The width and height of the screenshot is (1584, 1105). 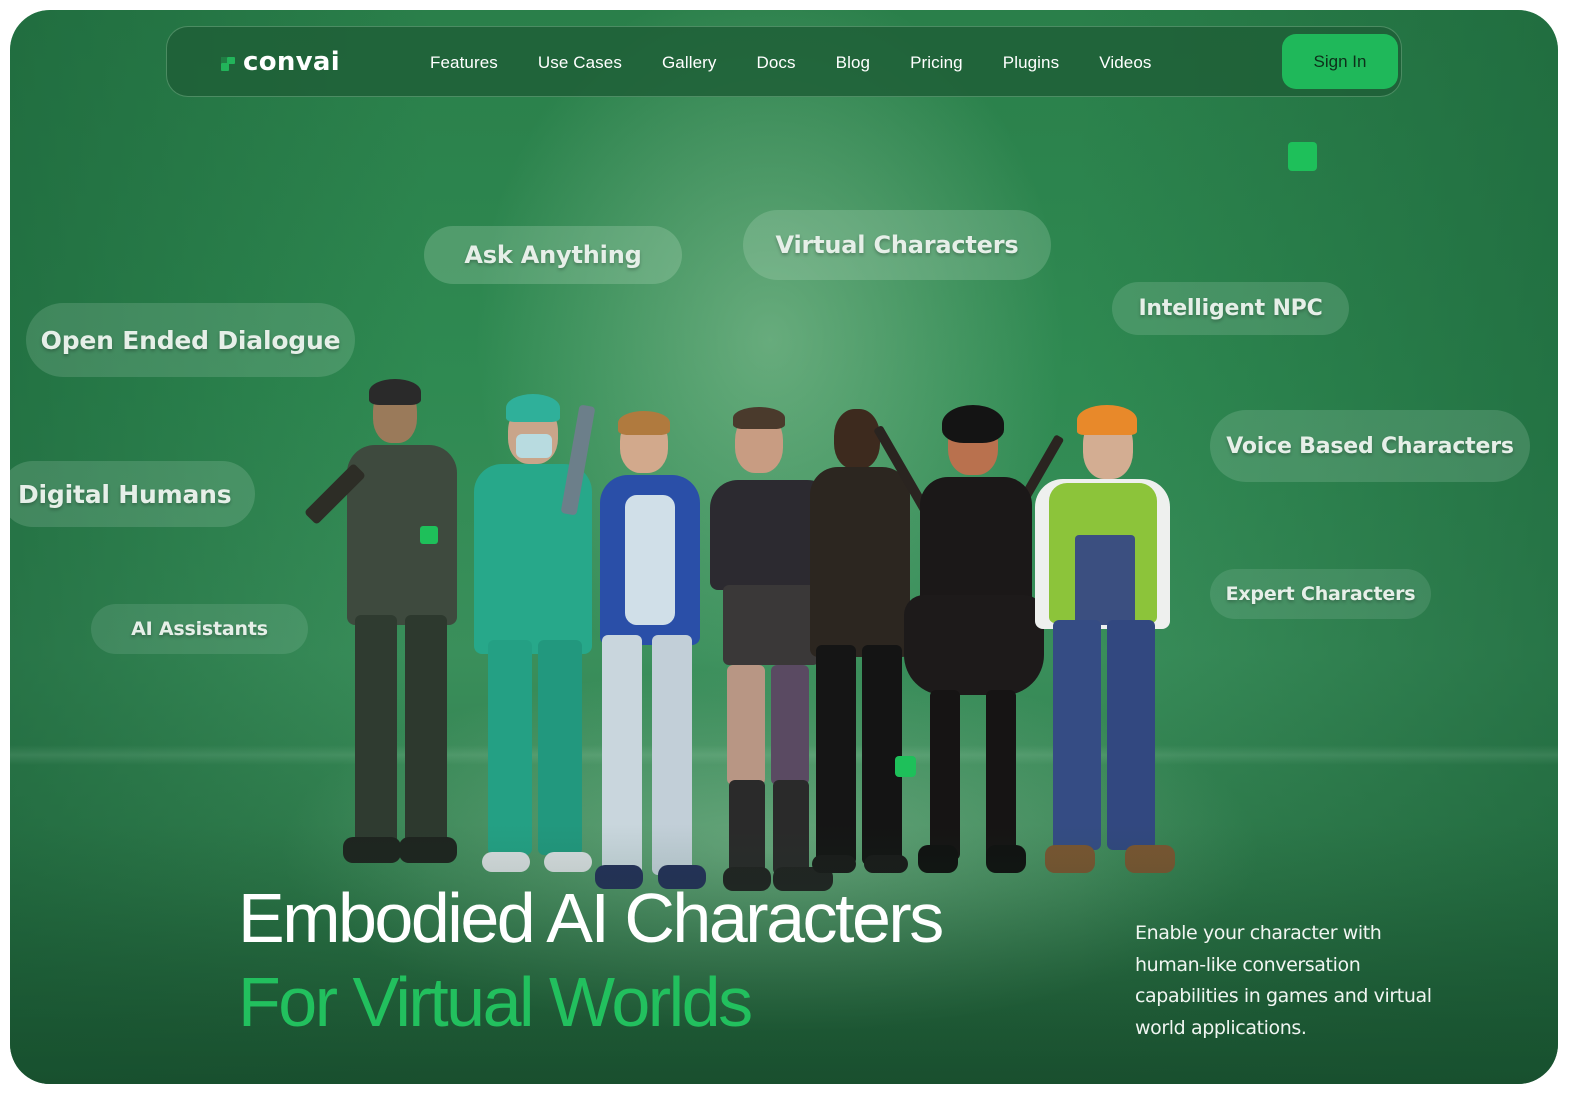 What do you see at coordinates (530, 635) in the screenshot?
I see `character-nurse` at bounding box center [530, 635].